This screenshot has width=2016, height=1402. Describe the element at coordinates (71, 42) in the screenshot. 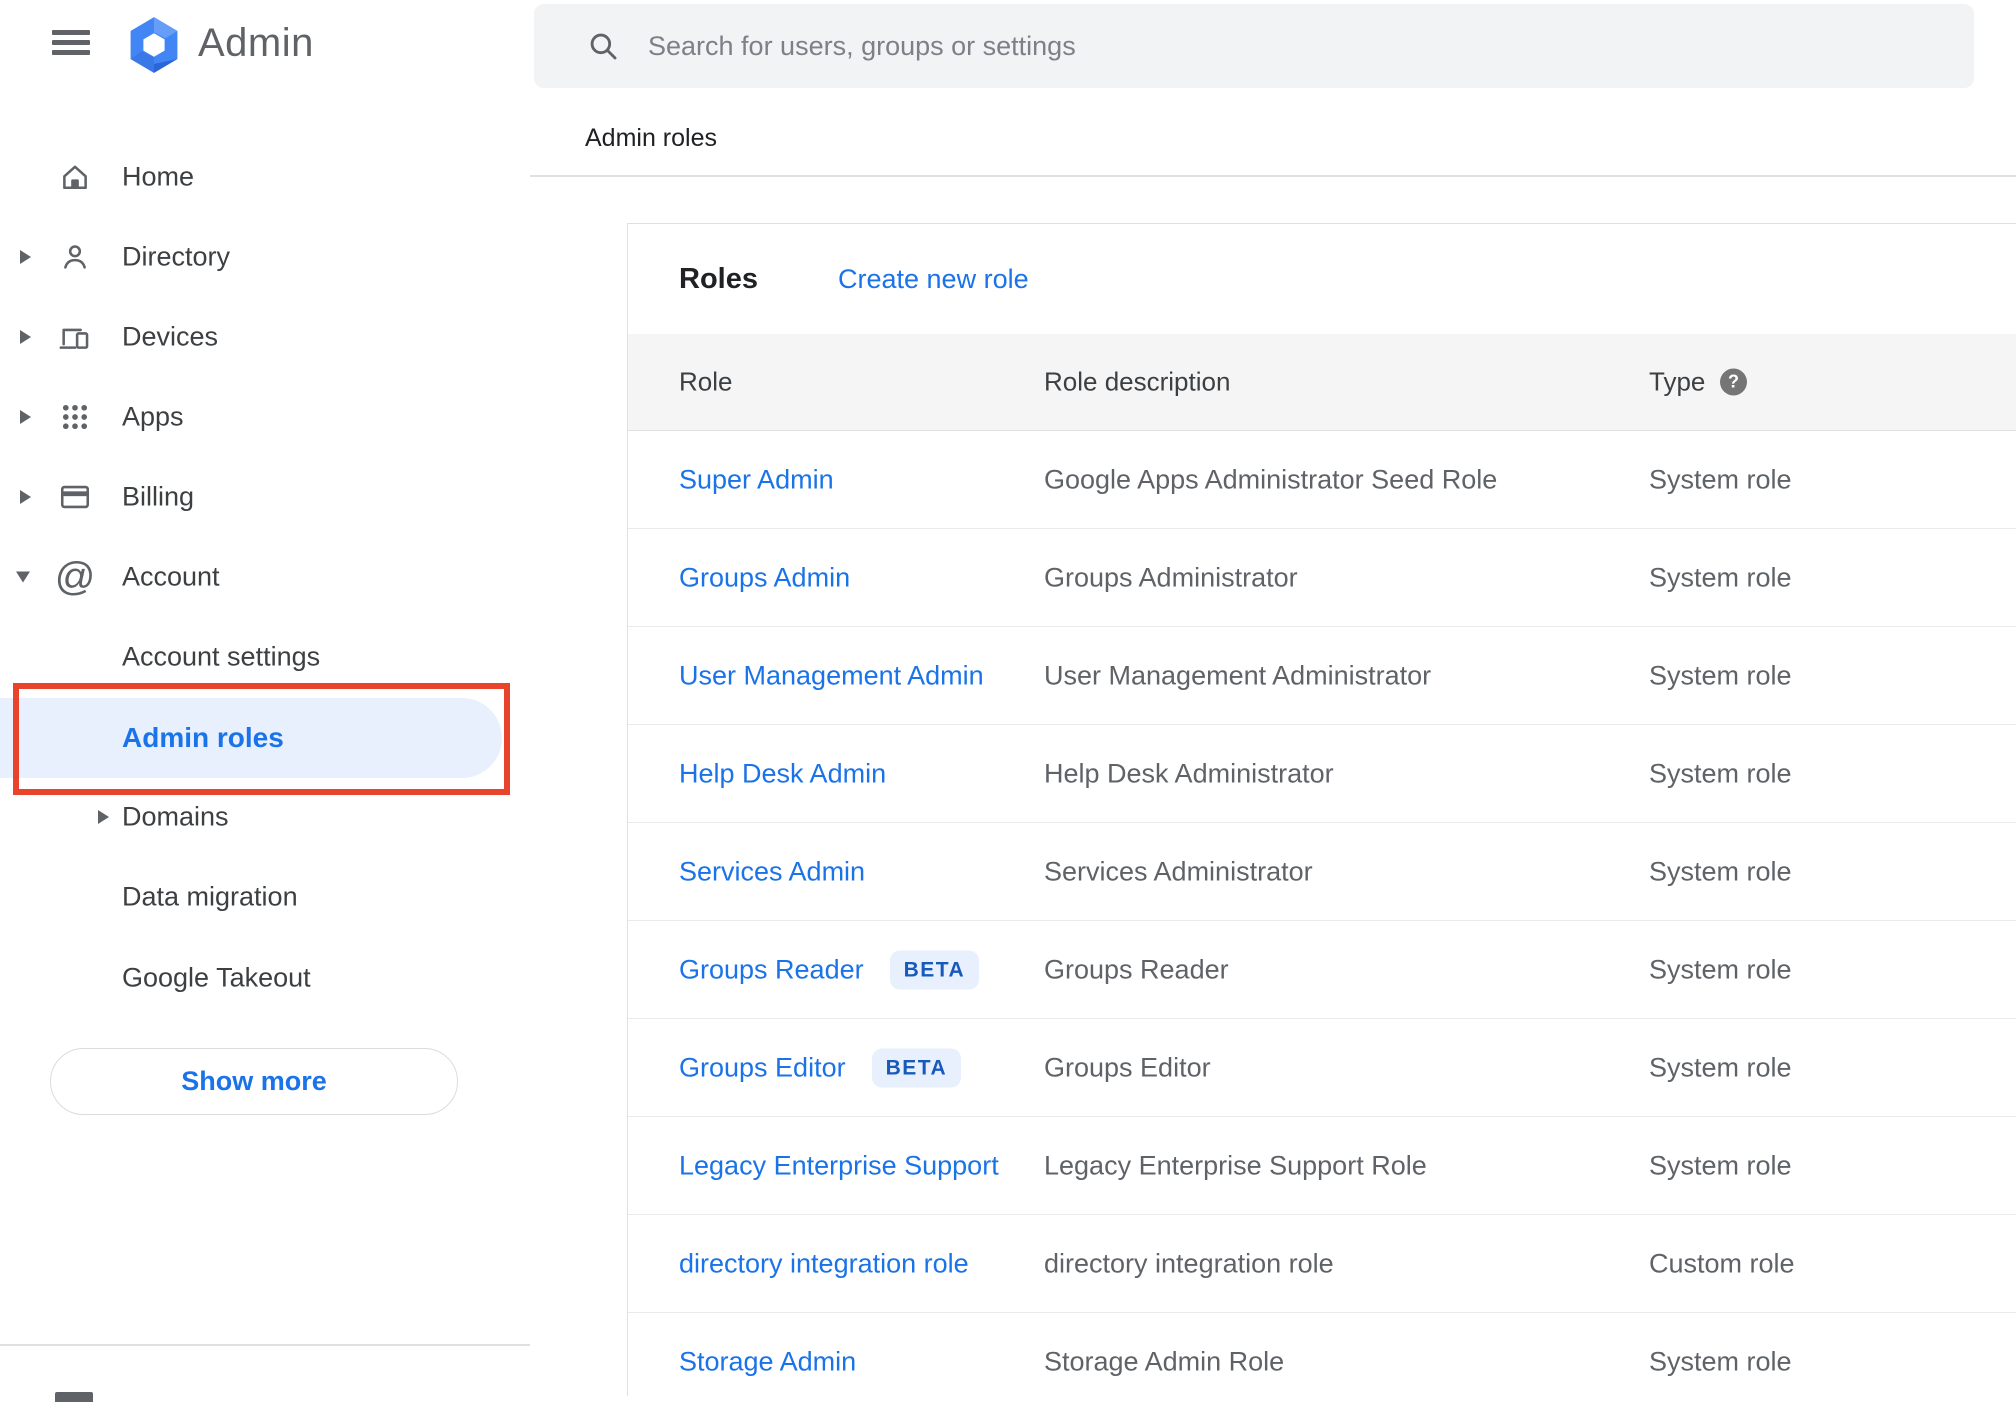

I see `hamburger-menu-icon` at that location.